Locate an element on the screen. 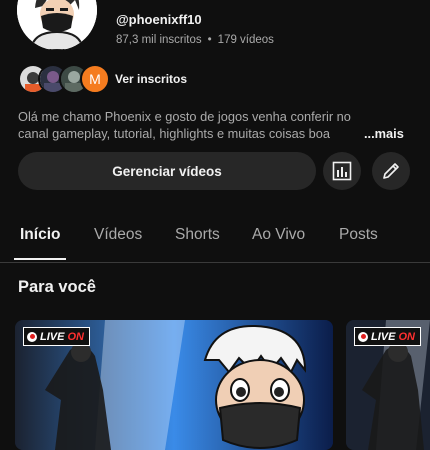  channel-avatar is located at coordinates (57, 25).